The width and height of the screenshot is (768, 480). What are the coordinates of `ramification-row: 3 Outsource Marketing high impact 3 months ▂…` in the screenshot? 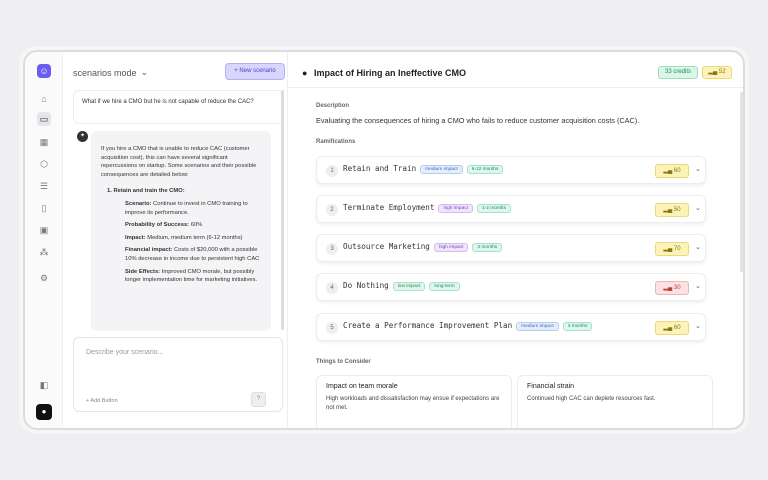 It's located at (511, 248).